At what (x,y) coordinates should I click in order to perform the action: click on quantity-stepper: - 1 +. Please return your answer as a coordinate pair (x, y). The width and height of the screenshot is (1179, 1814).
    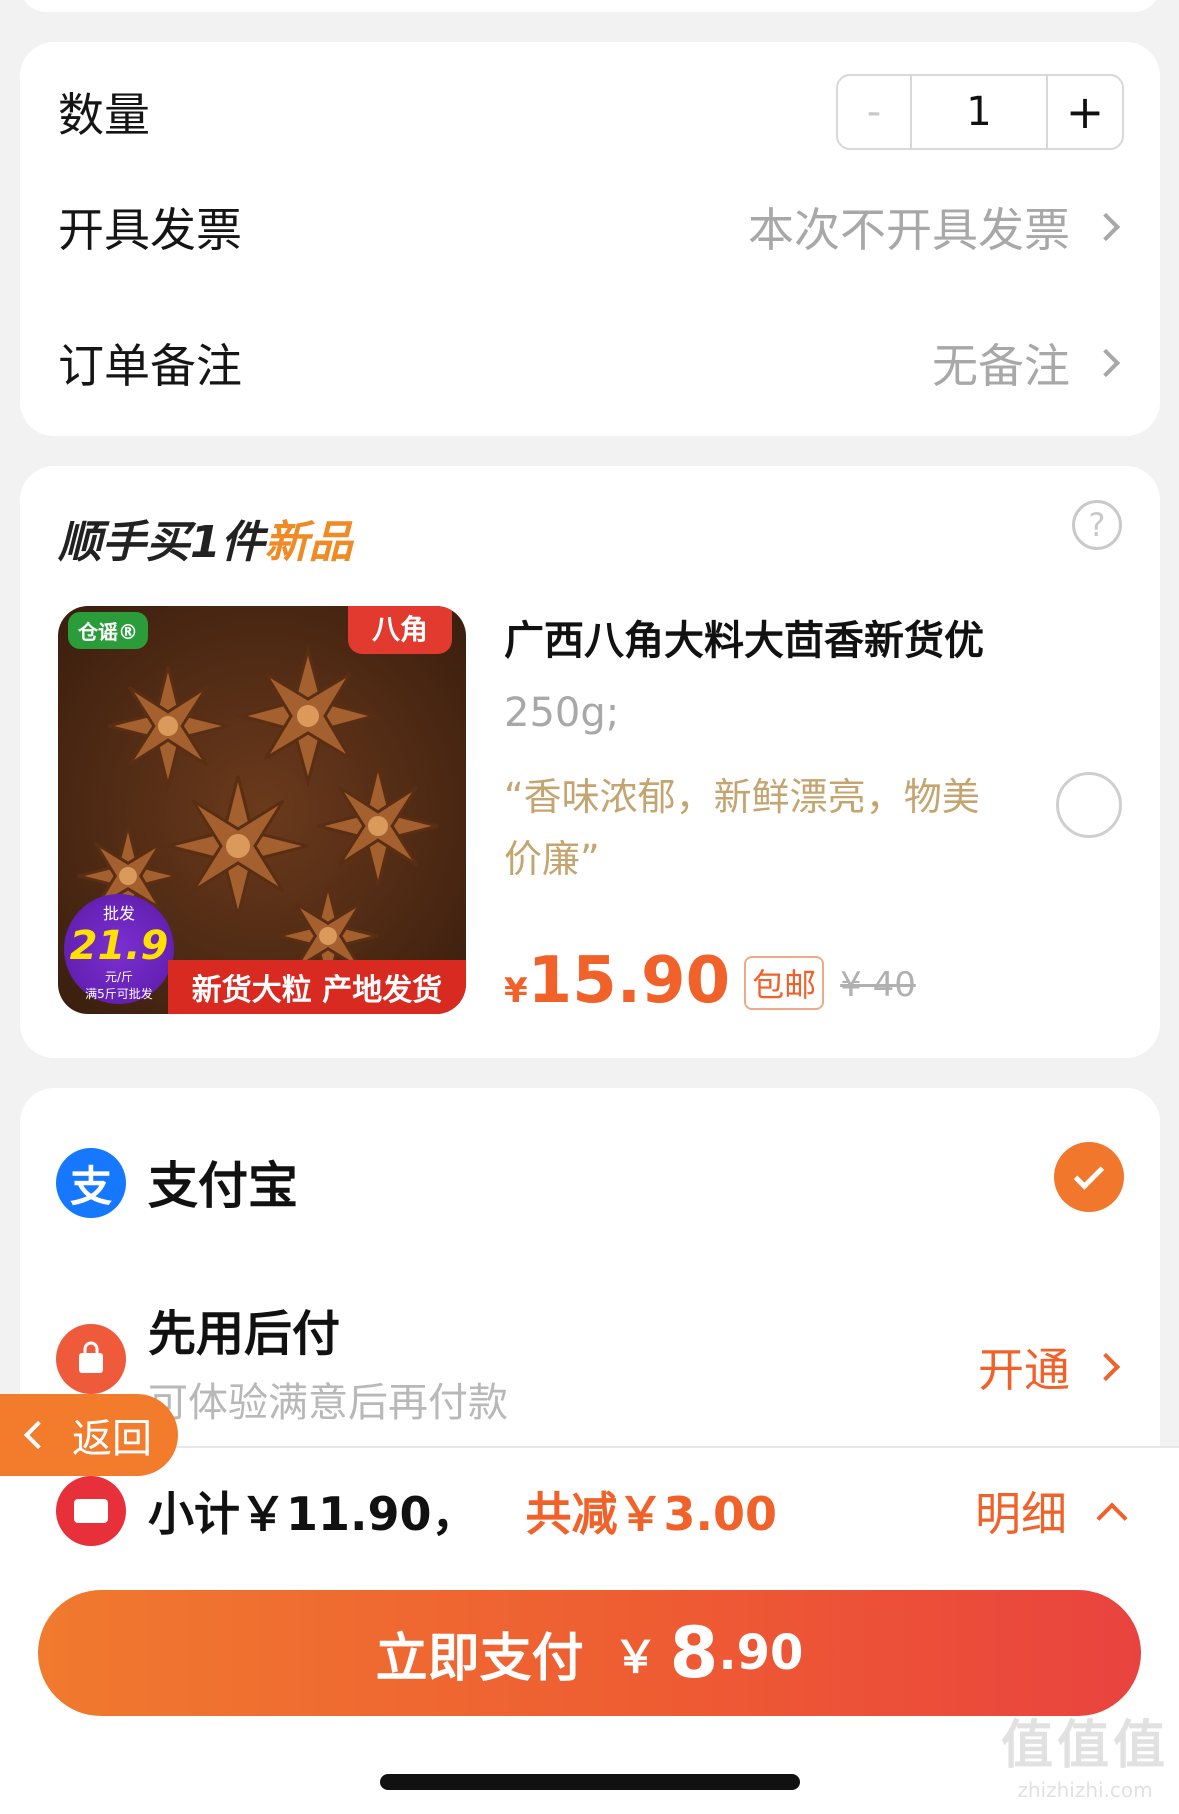
    Looking at the image, I should click on (980, 112).